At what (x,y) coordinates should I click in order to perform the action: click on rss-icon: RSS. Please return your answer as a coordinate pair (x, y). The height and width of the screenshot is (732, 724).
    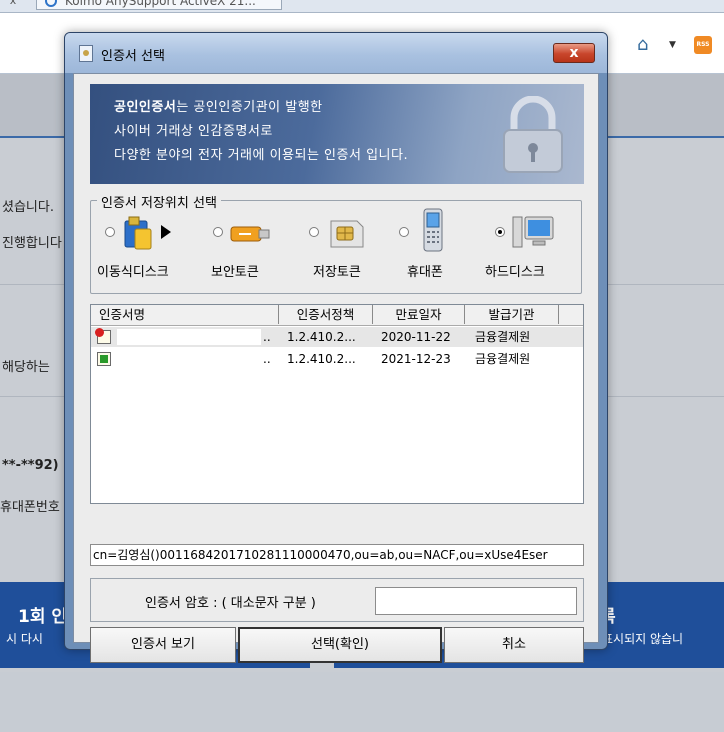
    Looking at the image, I should click on (703, 45).